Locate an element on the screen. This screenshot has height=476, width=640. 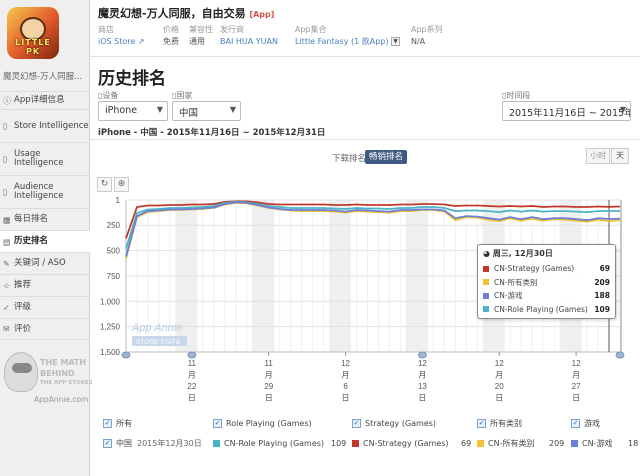
legend-item-name: CN-游戏 is located at coordinates (597, 443).